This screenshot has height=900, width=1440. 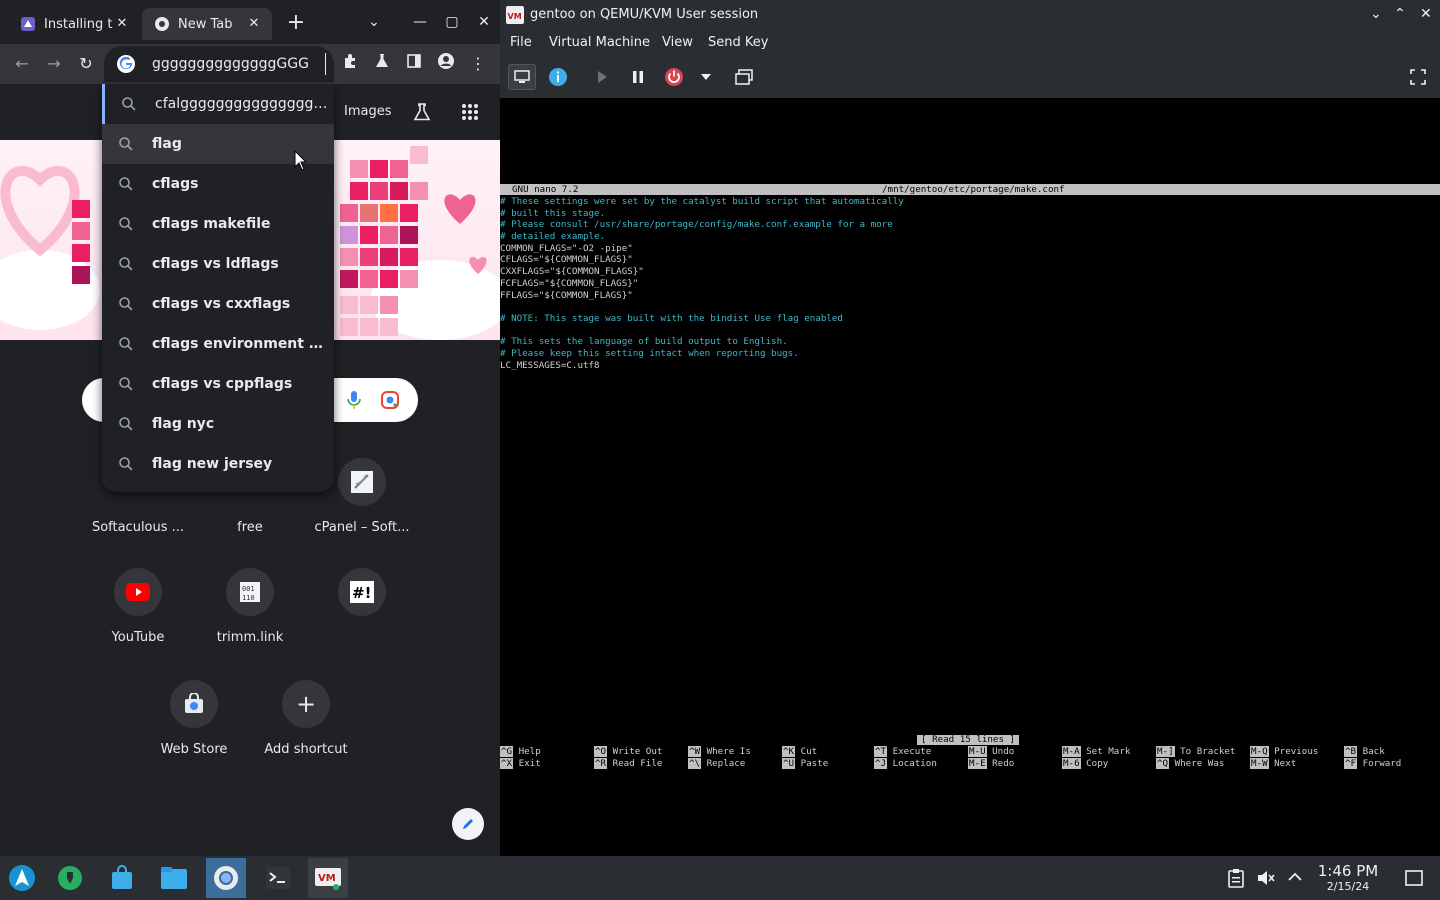 What do you see at coordinates (638, 77) in the screenshot?
I see `pause-button` at bounding box center [638, 77].